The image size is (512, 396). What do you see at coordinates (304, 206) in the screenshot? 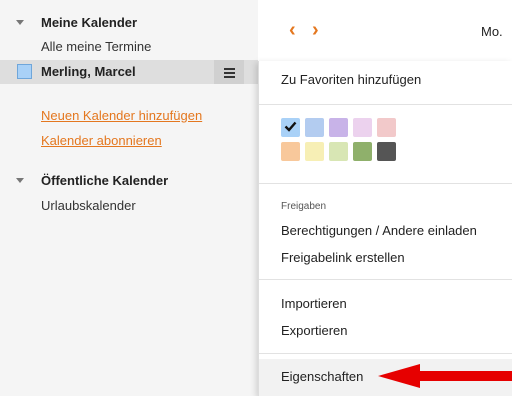
I see `sharing-section-label: Freigaben` at bounding box center [304, 206].